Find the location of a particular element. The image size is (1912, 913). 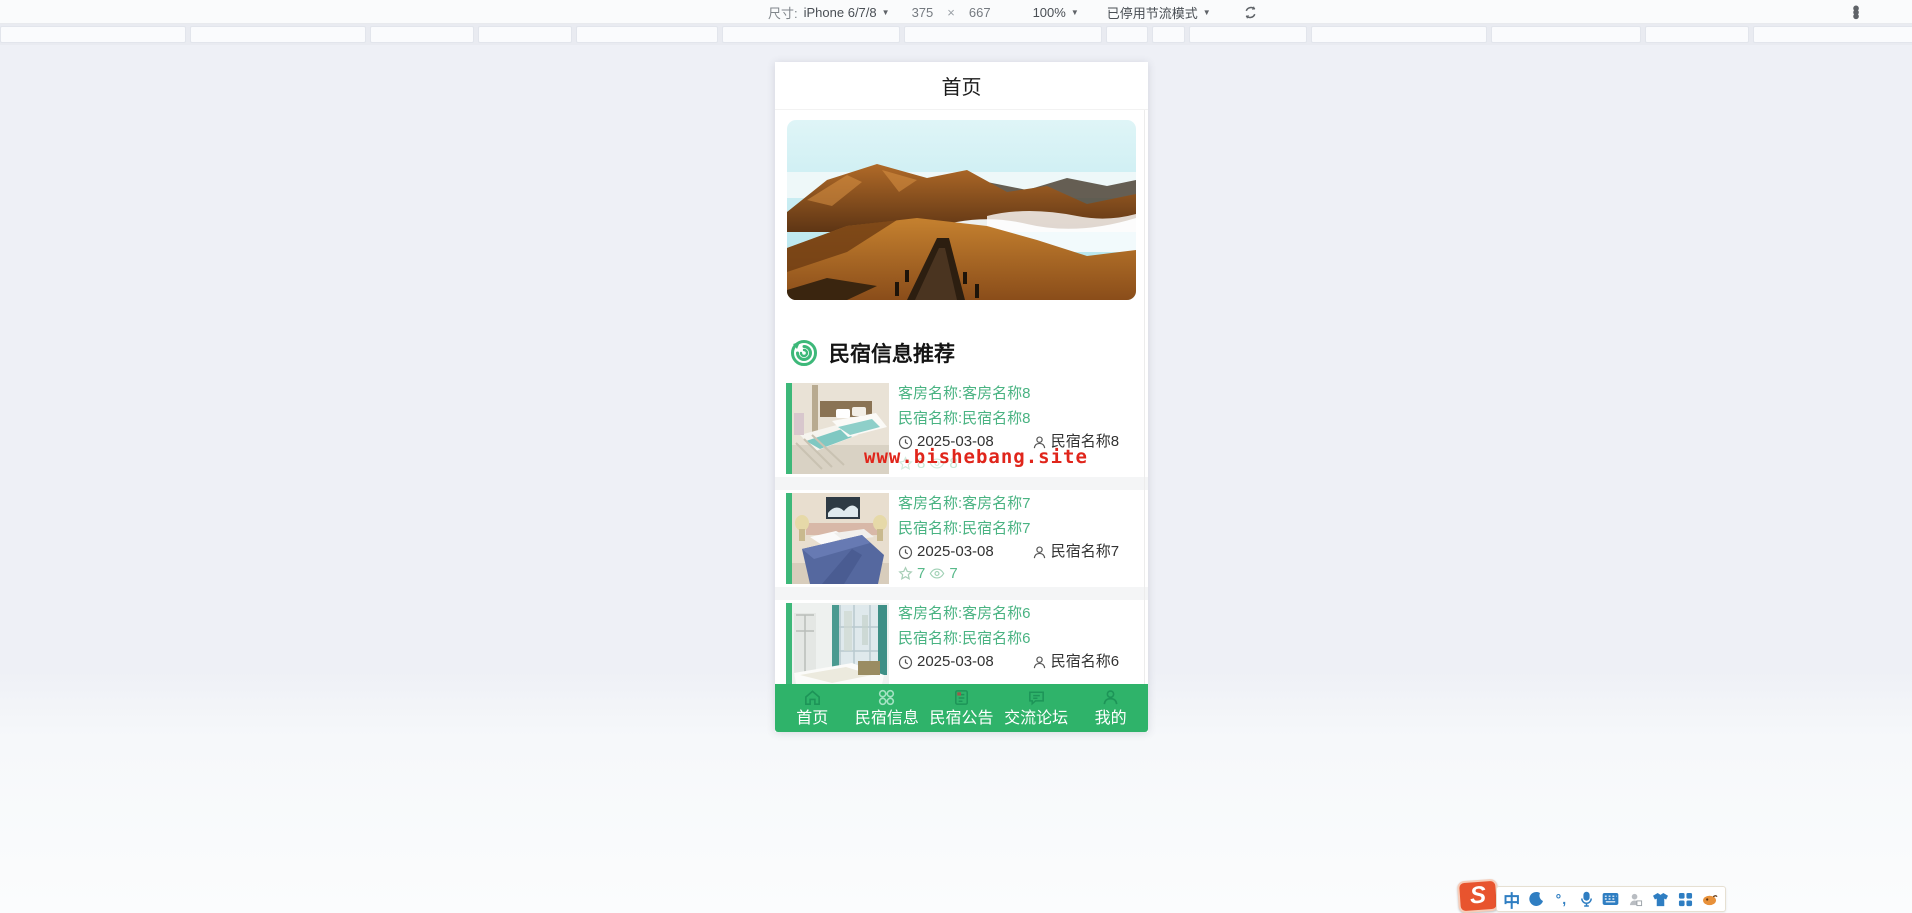

ime-toolbar: 中 °, is located at coordinates (1611, 899).